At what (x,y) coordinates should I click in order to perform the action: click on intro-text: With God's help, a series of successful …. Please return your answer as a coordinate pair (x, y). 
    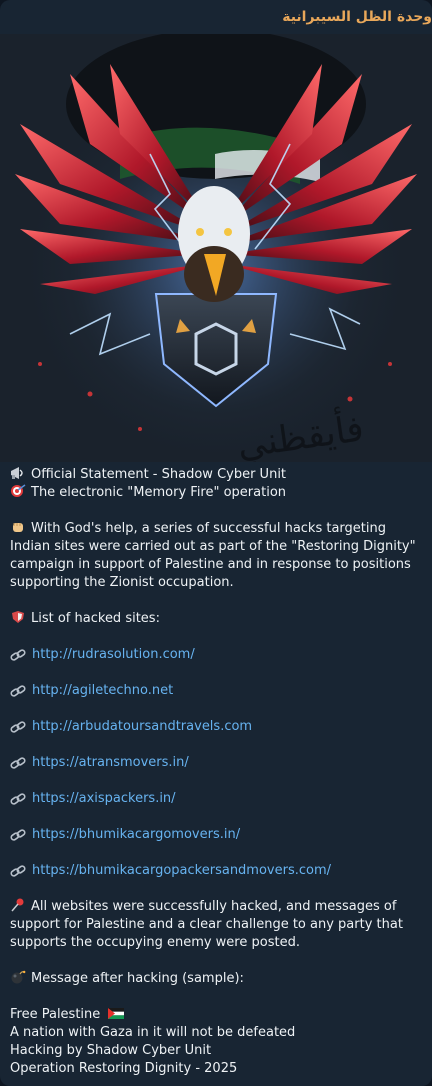
    Looking at the image, I should click on (213, 555).